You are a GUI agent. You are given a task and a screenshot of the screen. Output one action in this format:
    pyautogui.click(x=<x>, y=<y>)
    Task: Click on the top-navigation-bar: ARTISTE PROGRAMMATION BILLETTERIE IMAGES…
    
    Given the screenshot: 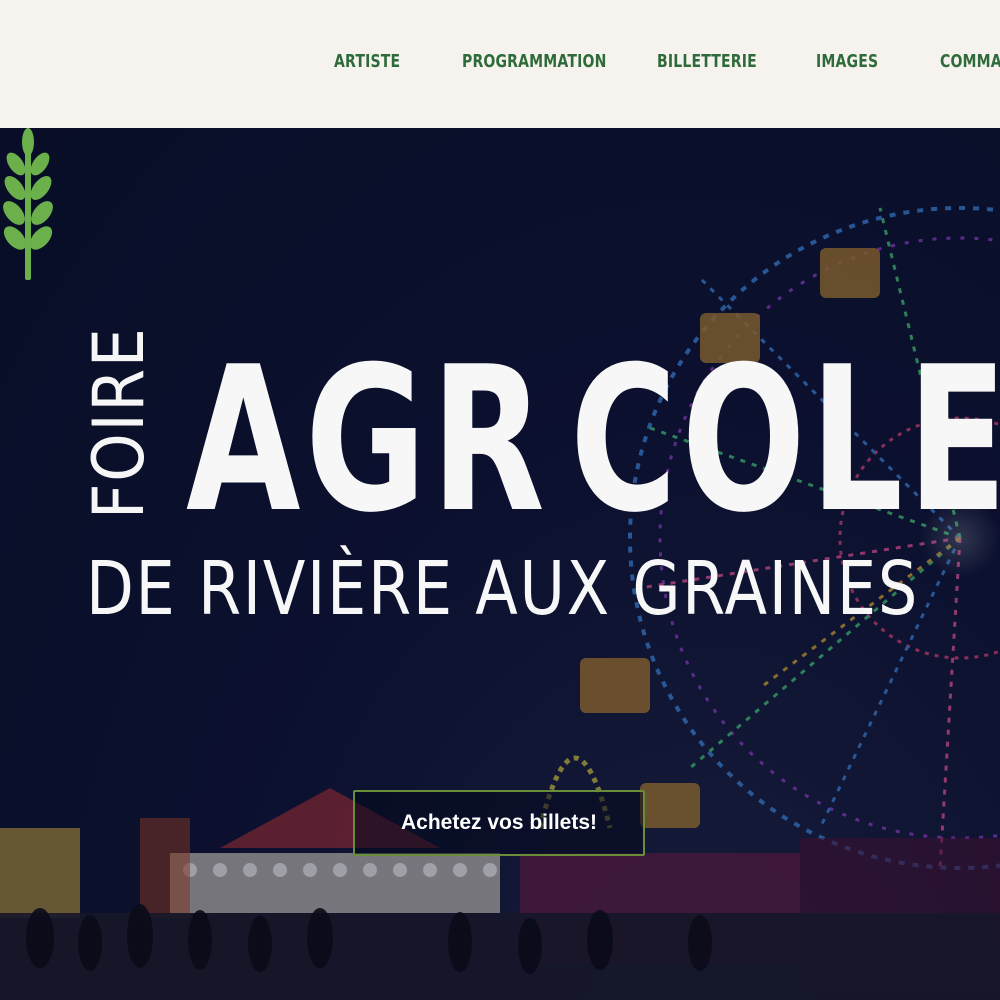 What is the action you would take?
    pyautogui.click(x=500, y=64)
    